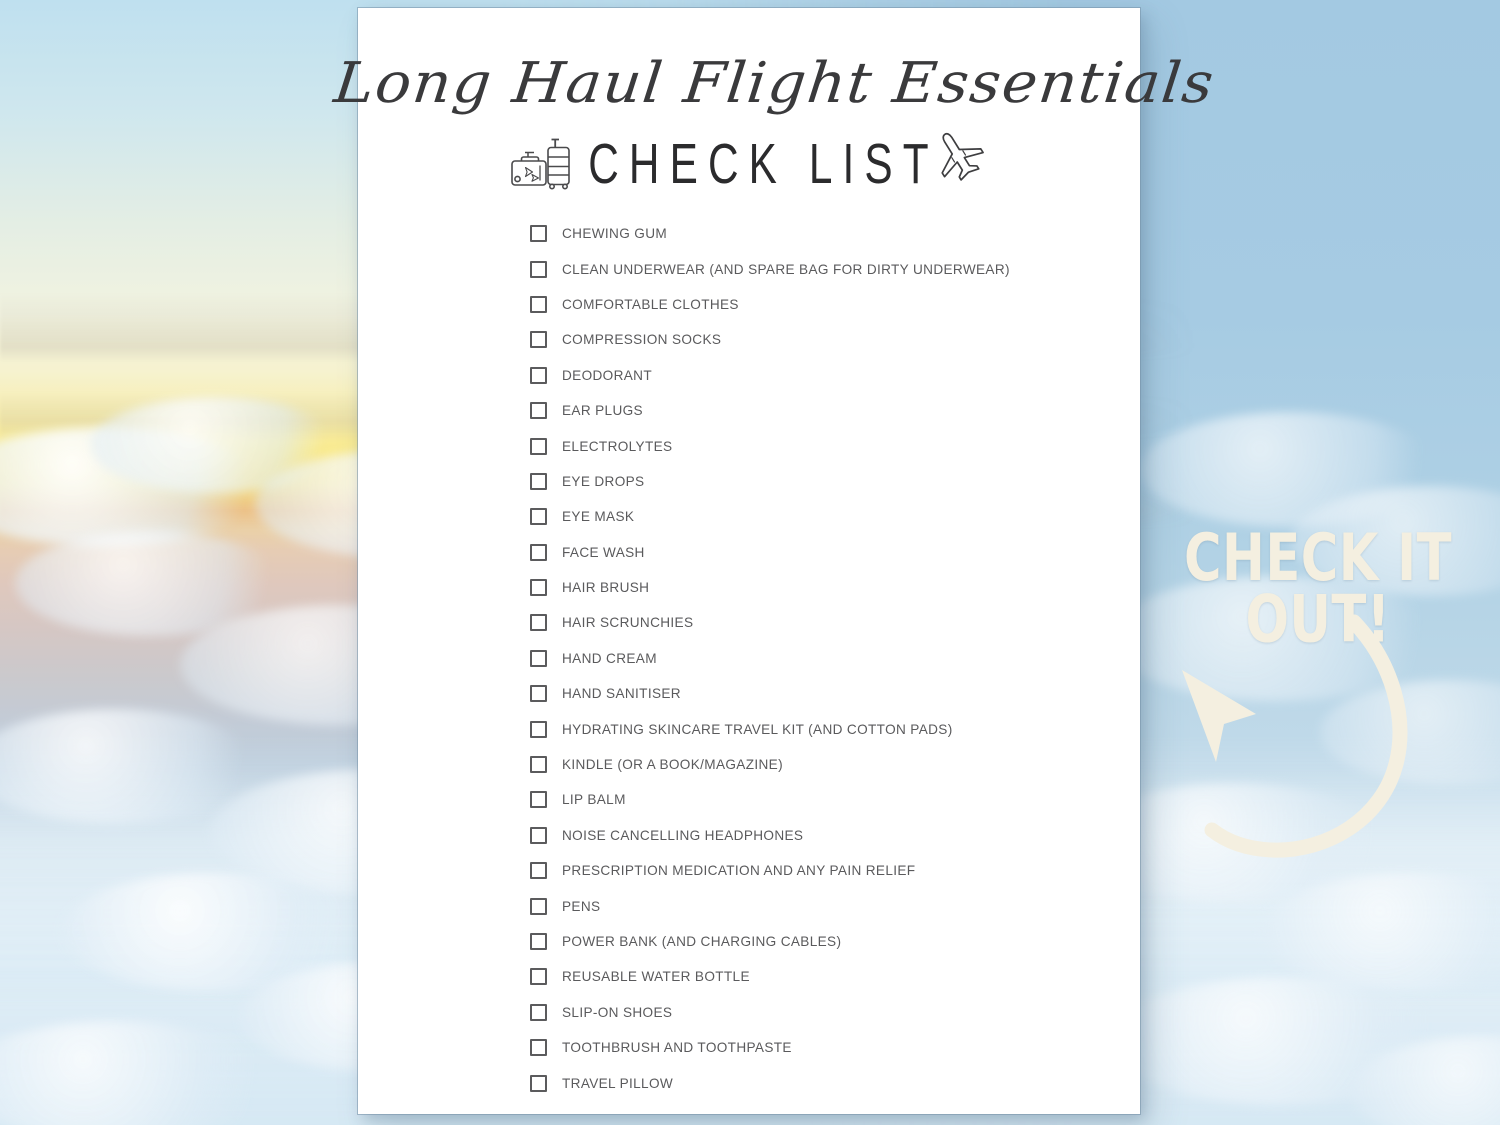  What do you see at coordinates (607, 375) in the screenshot?
I see `list-item-label: DEODORANT` at bounding box center [607, 375].